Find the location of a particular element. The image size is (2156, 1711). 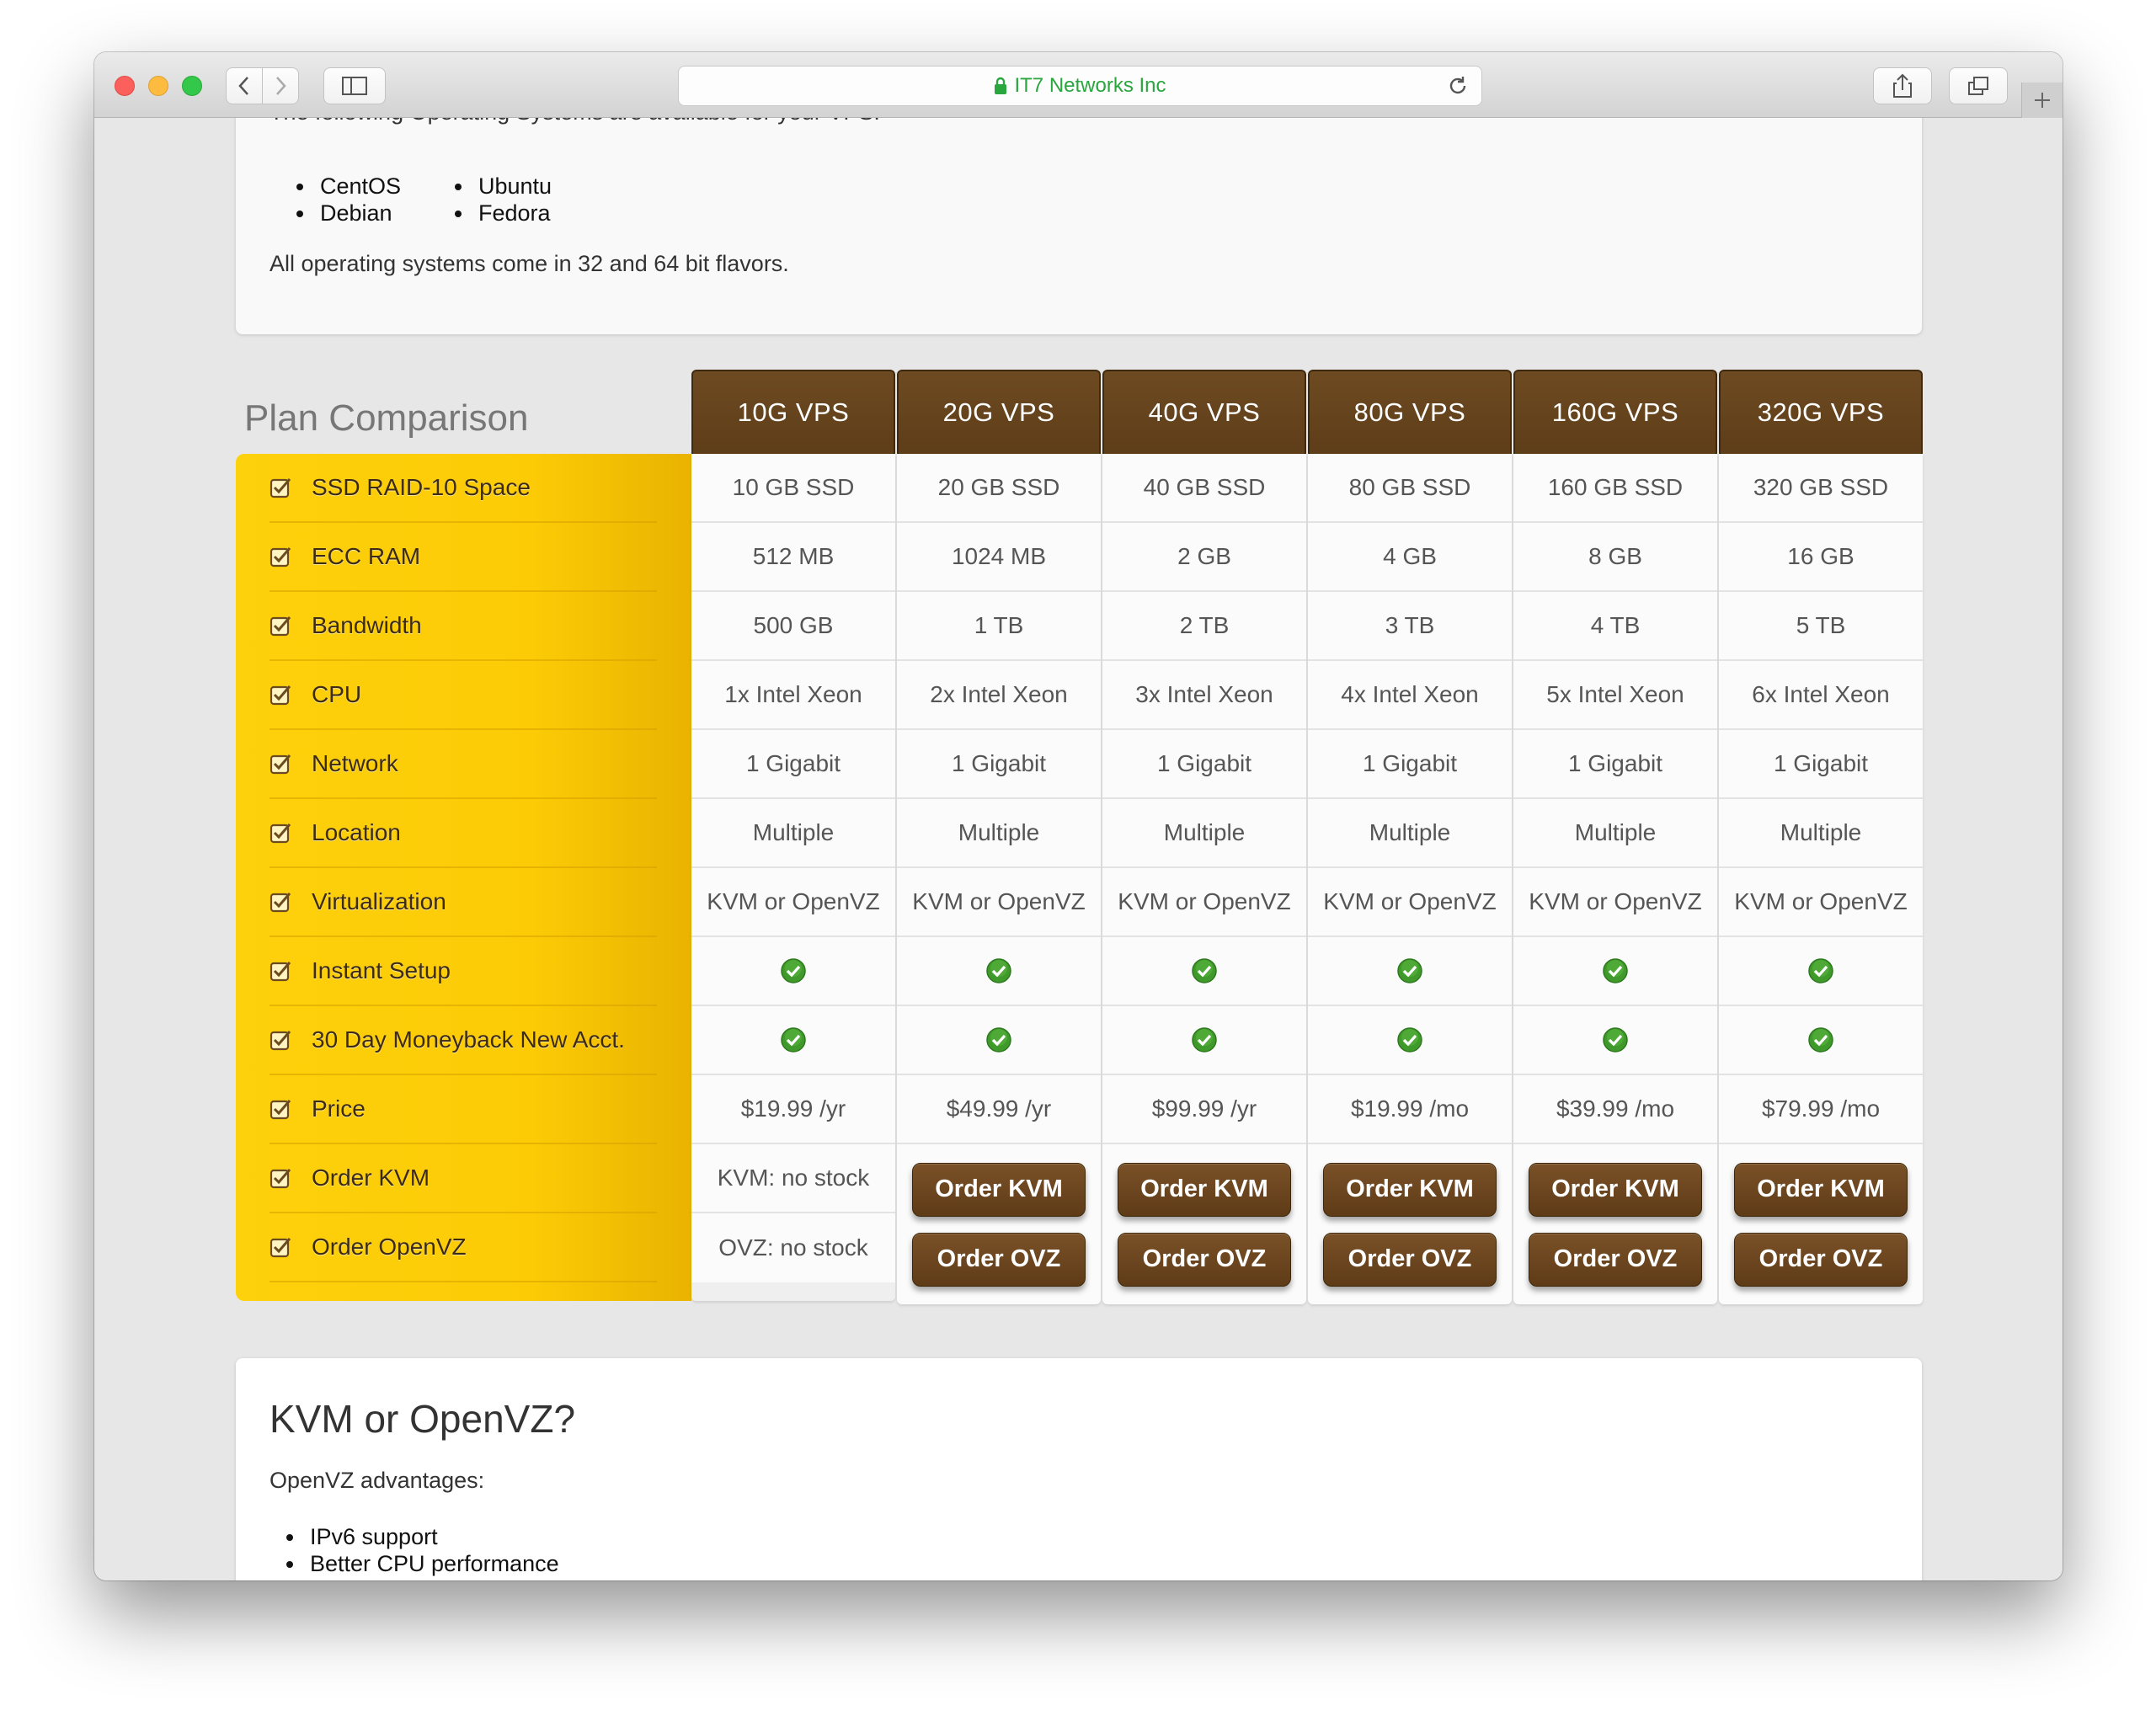

feature-row: Virtualization is located at coordinates (464, 902).